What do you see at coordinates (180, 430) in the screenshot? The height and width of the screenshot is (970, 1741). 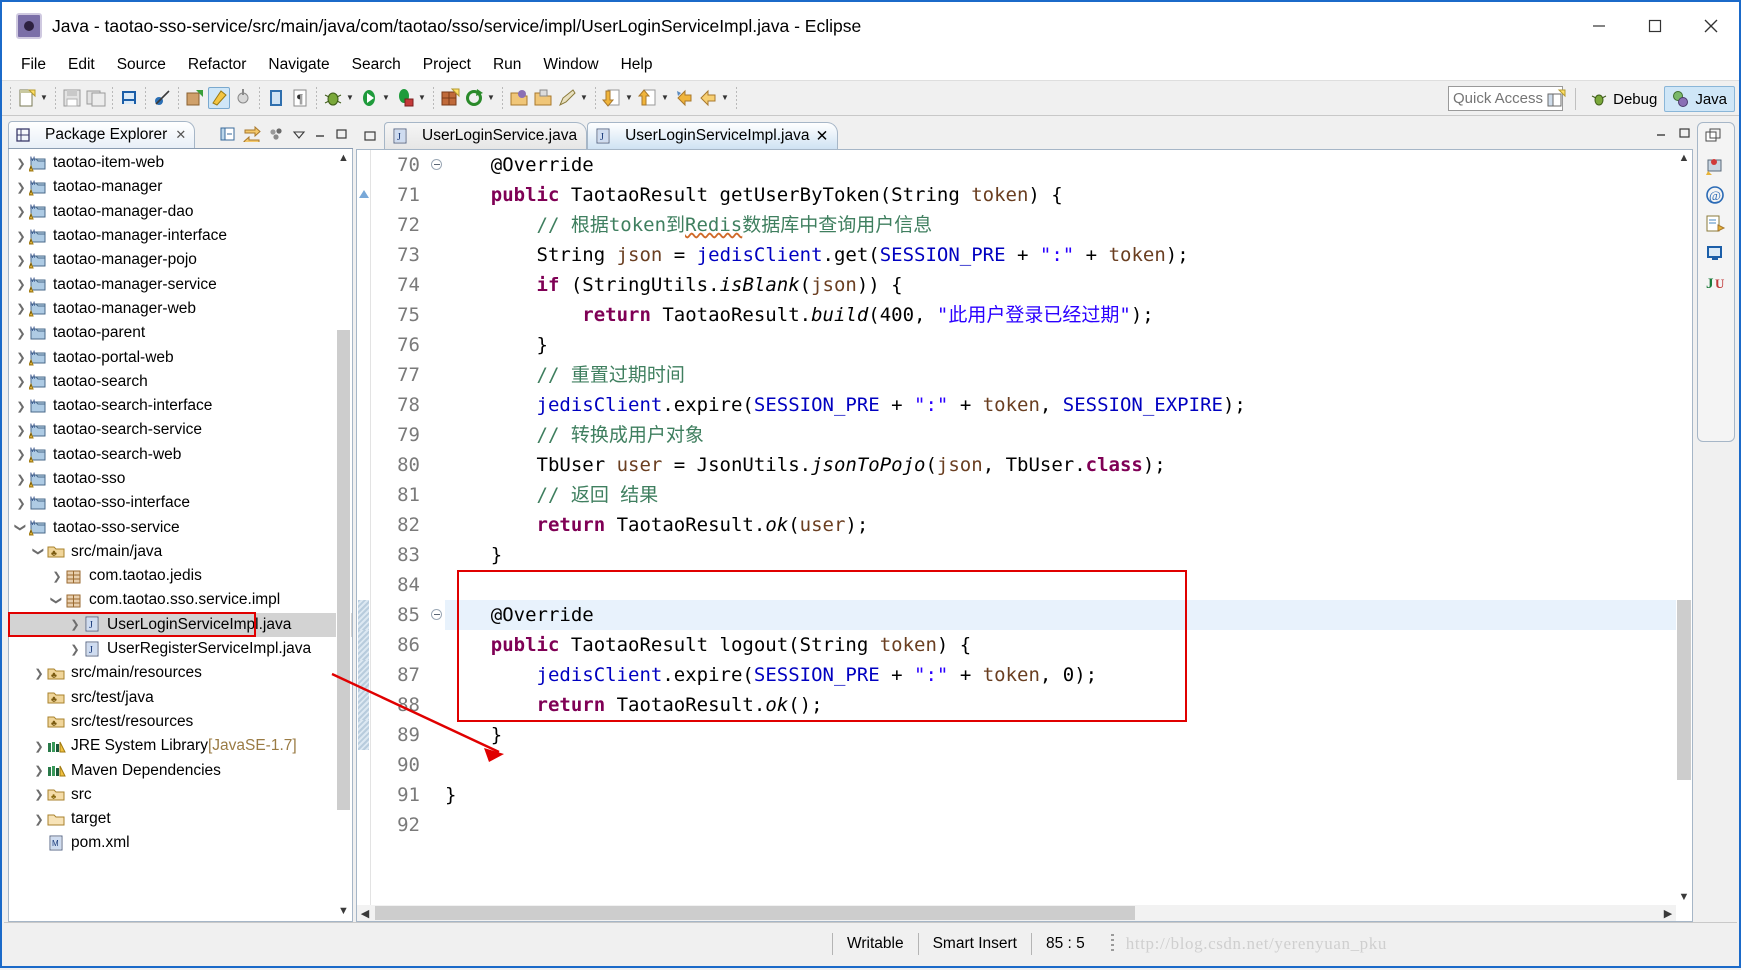 I see `tree-item: M! taotao-search-service` at bounding box center [180, 430].